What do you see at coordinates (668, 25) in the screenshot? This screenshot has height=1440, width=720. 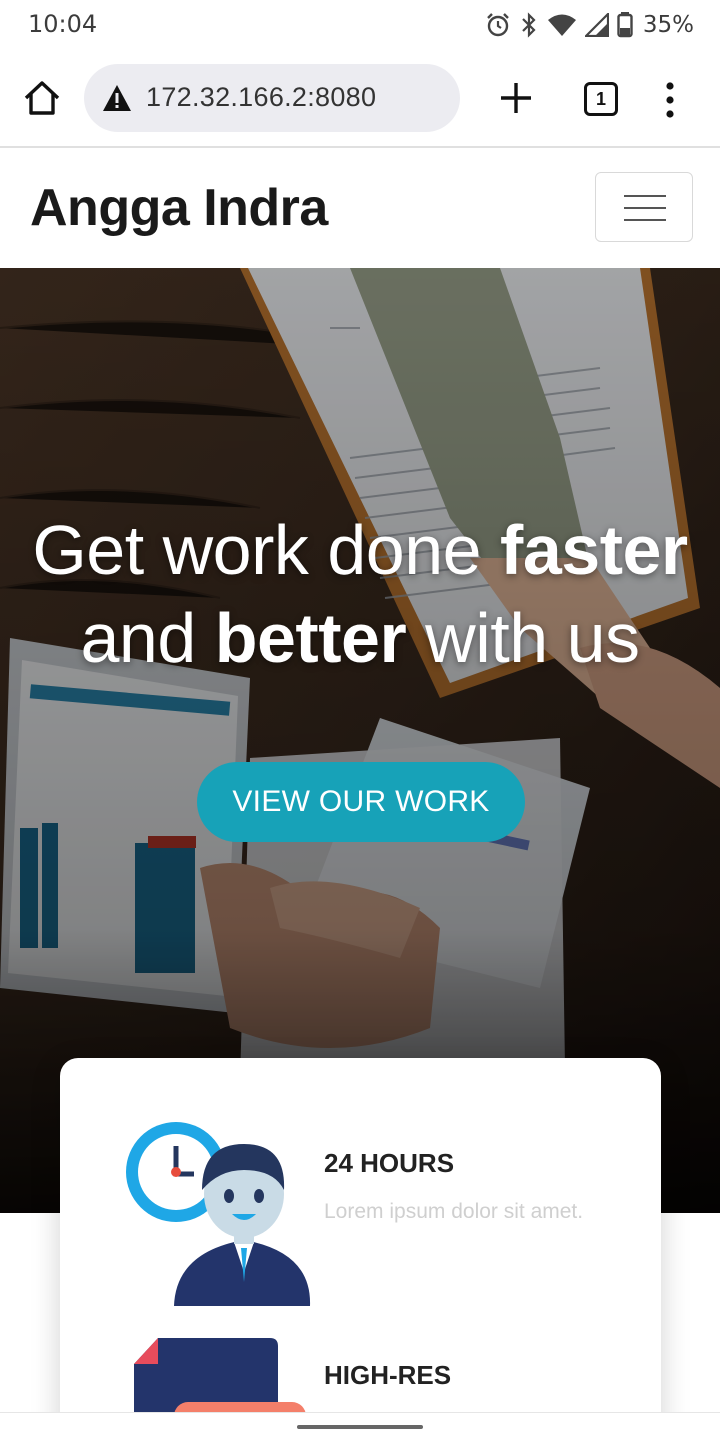 I see `battery-percent: 35%` at bounding box center [668, 25].